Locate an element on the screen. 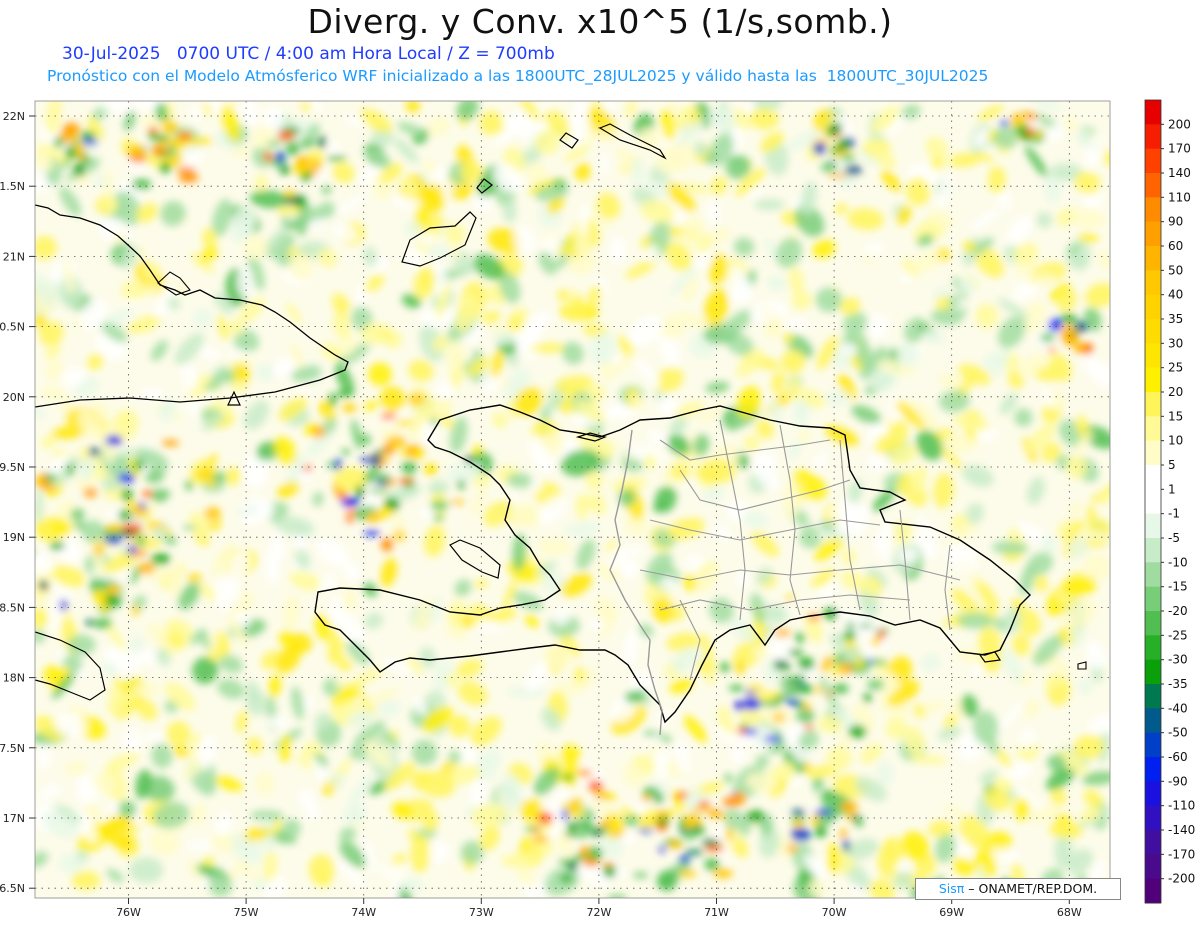 This screenshot has height=927, width=1200. colorbar-label: 5 is located at coordinates (1172, 465).